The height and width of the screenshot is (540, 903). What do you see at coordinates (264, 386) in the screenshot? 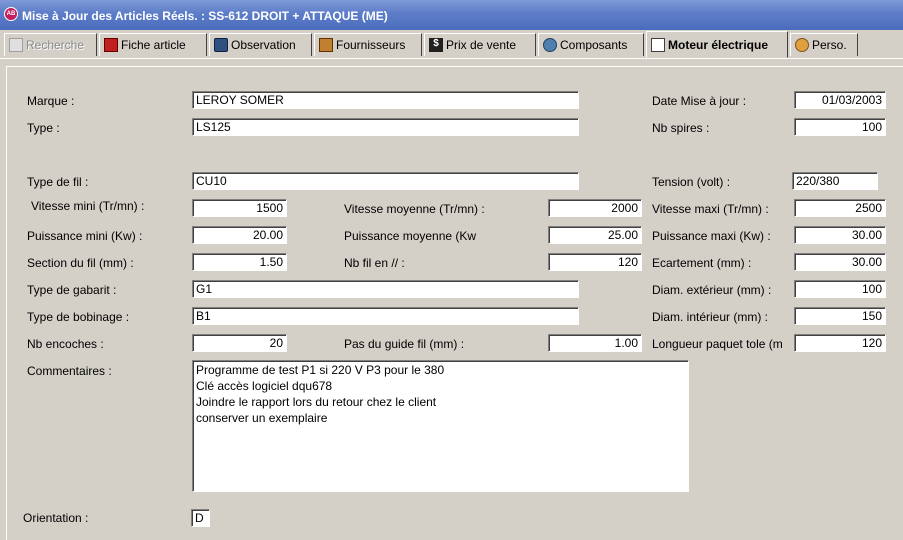
I see `comment-line: Clé accès logiciel dqu678` at bounding box center [264, 386].